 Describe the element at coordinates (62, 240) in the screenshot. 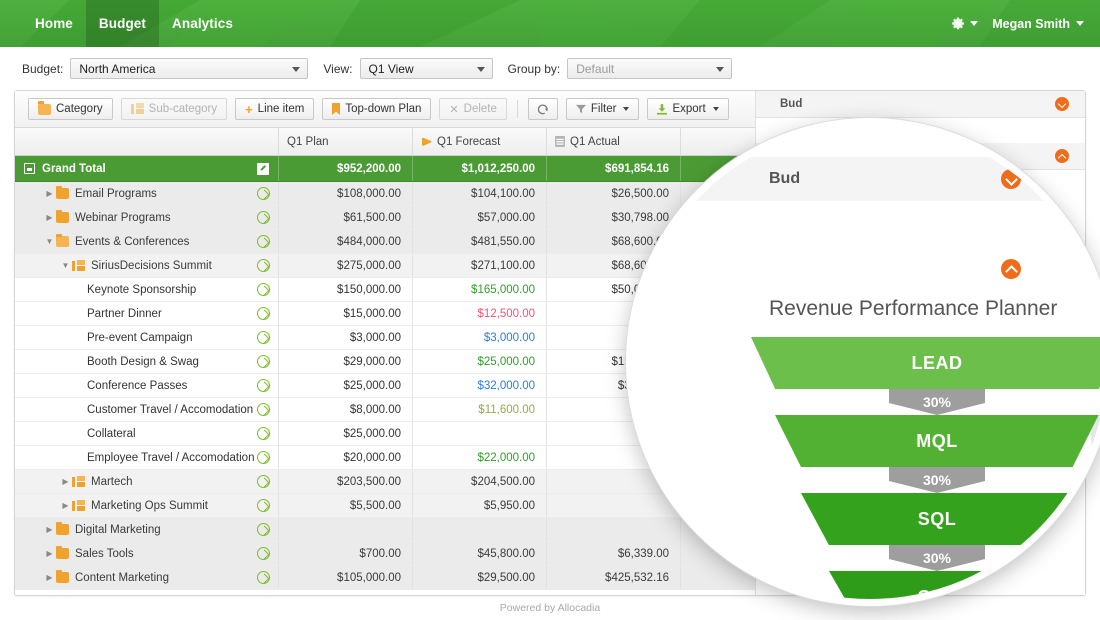

I see `folder-icon` at that location.